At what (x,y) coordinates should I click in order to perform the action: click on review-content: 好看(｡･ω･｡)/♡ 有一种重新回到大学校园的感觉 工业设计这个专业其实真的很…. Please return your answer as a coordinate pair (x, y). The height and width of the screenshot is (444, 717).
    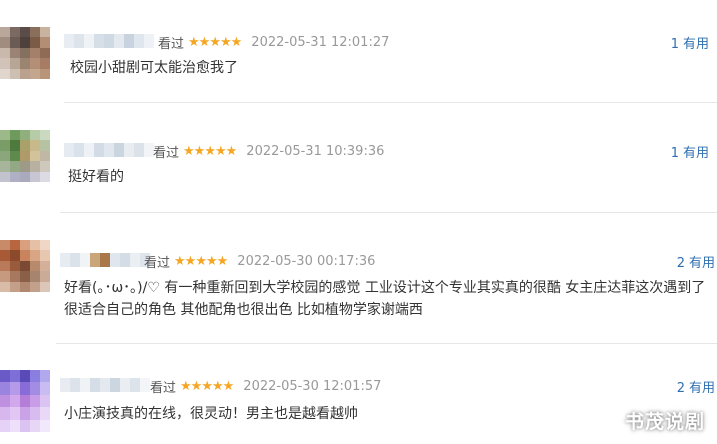
    Looking at the image, I should click on (385, 299).